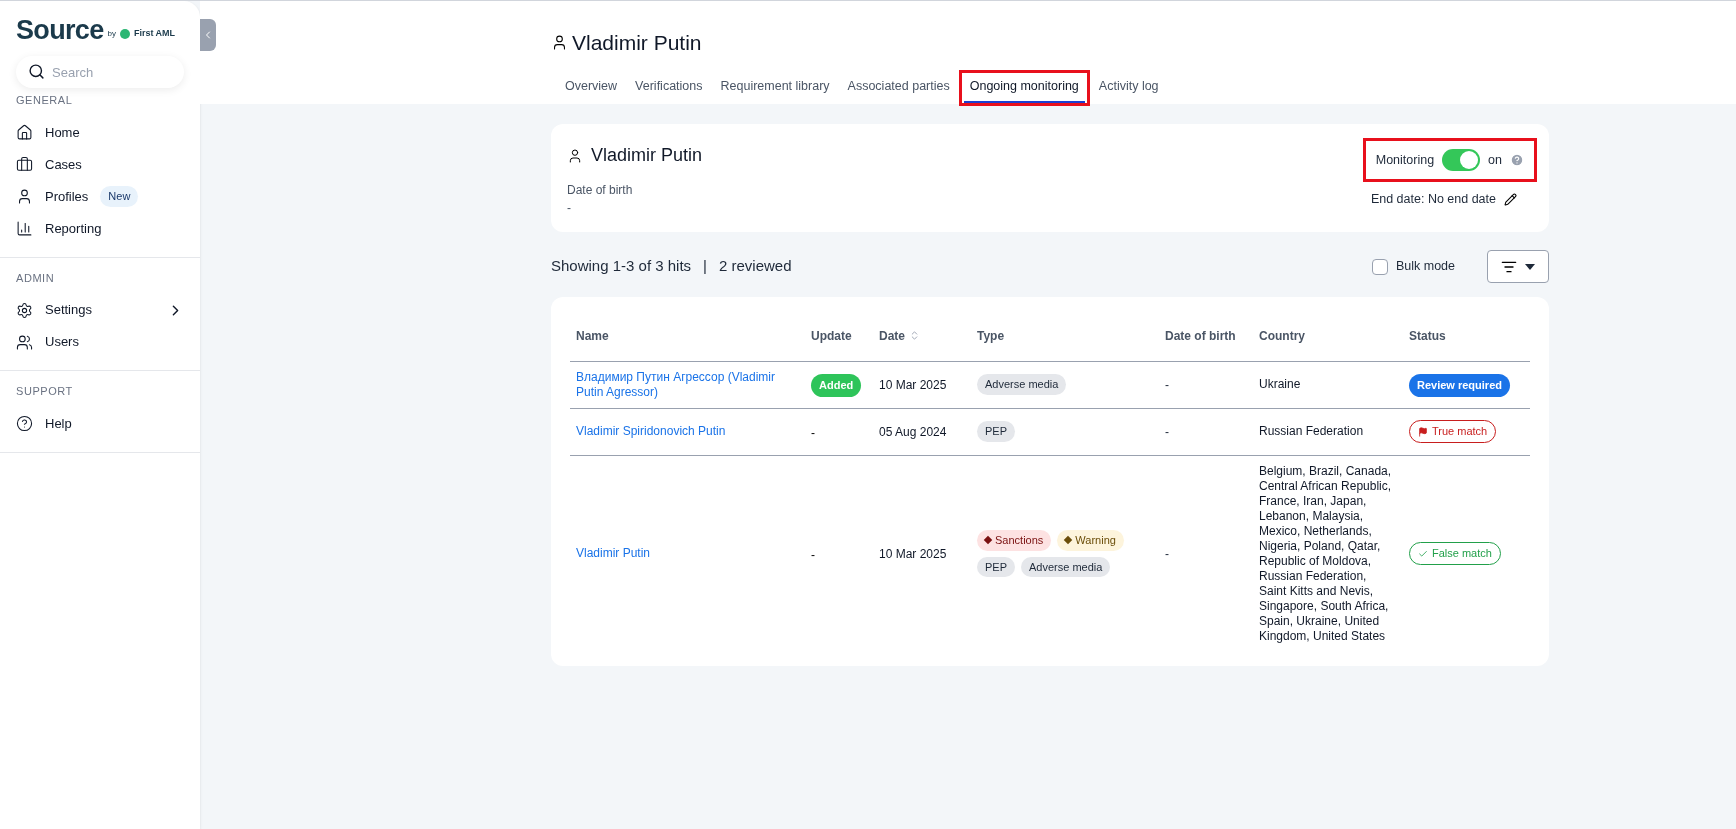  I want to click on nav-label: Users, so click(62, 342).